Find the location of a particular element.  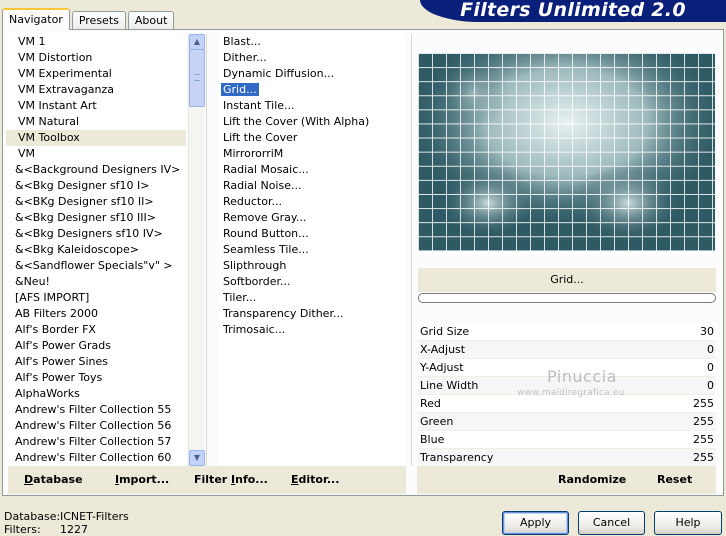

category-item: Andrew's Filter Collection 55 is located at coordinates (96, 410).